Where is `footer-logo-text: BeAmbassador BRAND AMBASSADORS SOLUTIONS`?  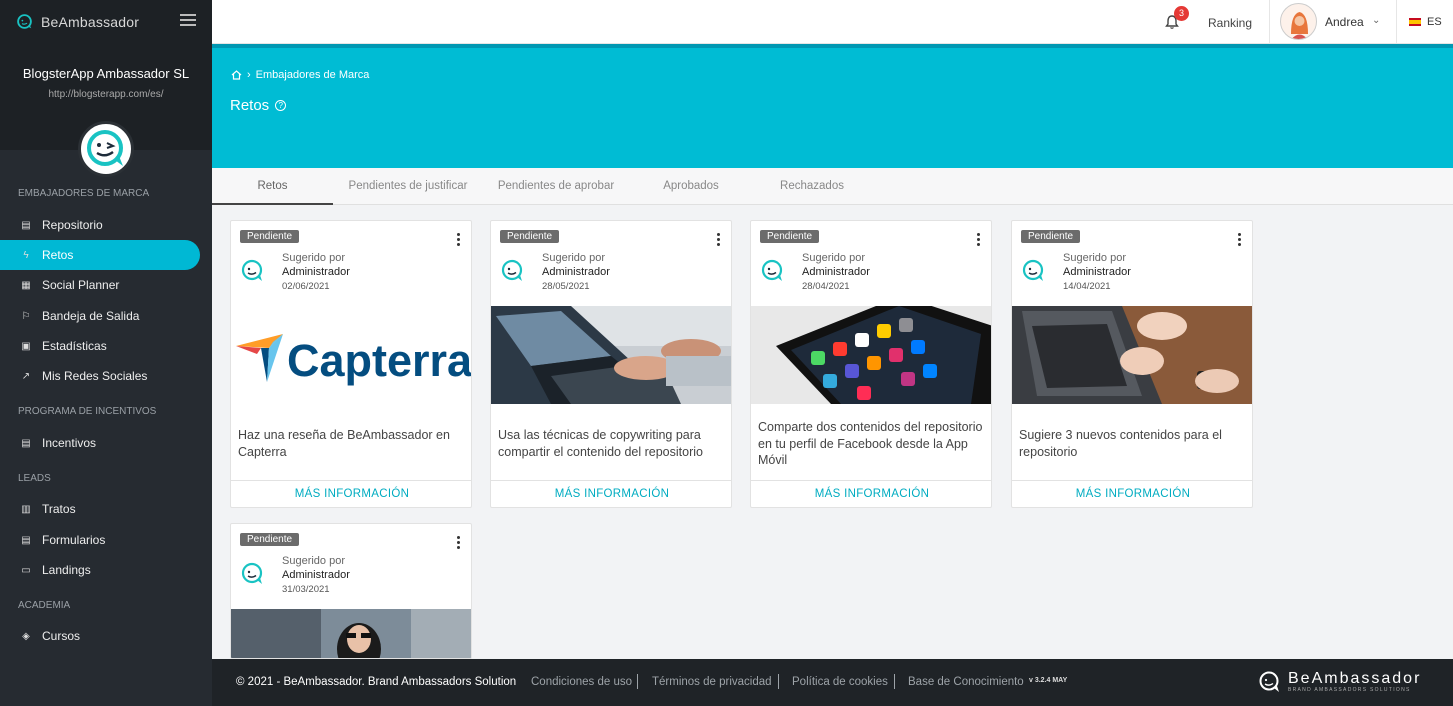 footer-logo-text: BeAmbassador BRAND AMBASSADORS SOLUTIONS is located at coordinates (1355, 682).